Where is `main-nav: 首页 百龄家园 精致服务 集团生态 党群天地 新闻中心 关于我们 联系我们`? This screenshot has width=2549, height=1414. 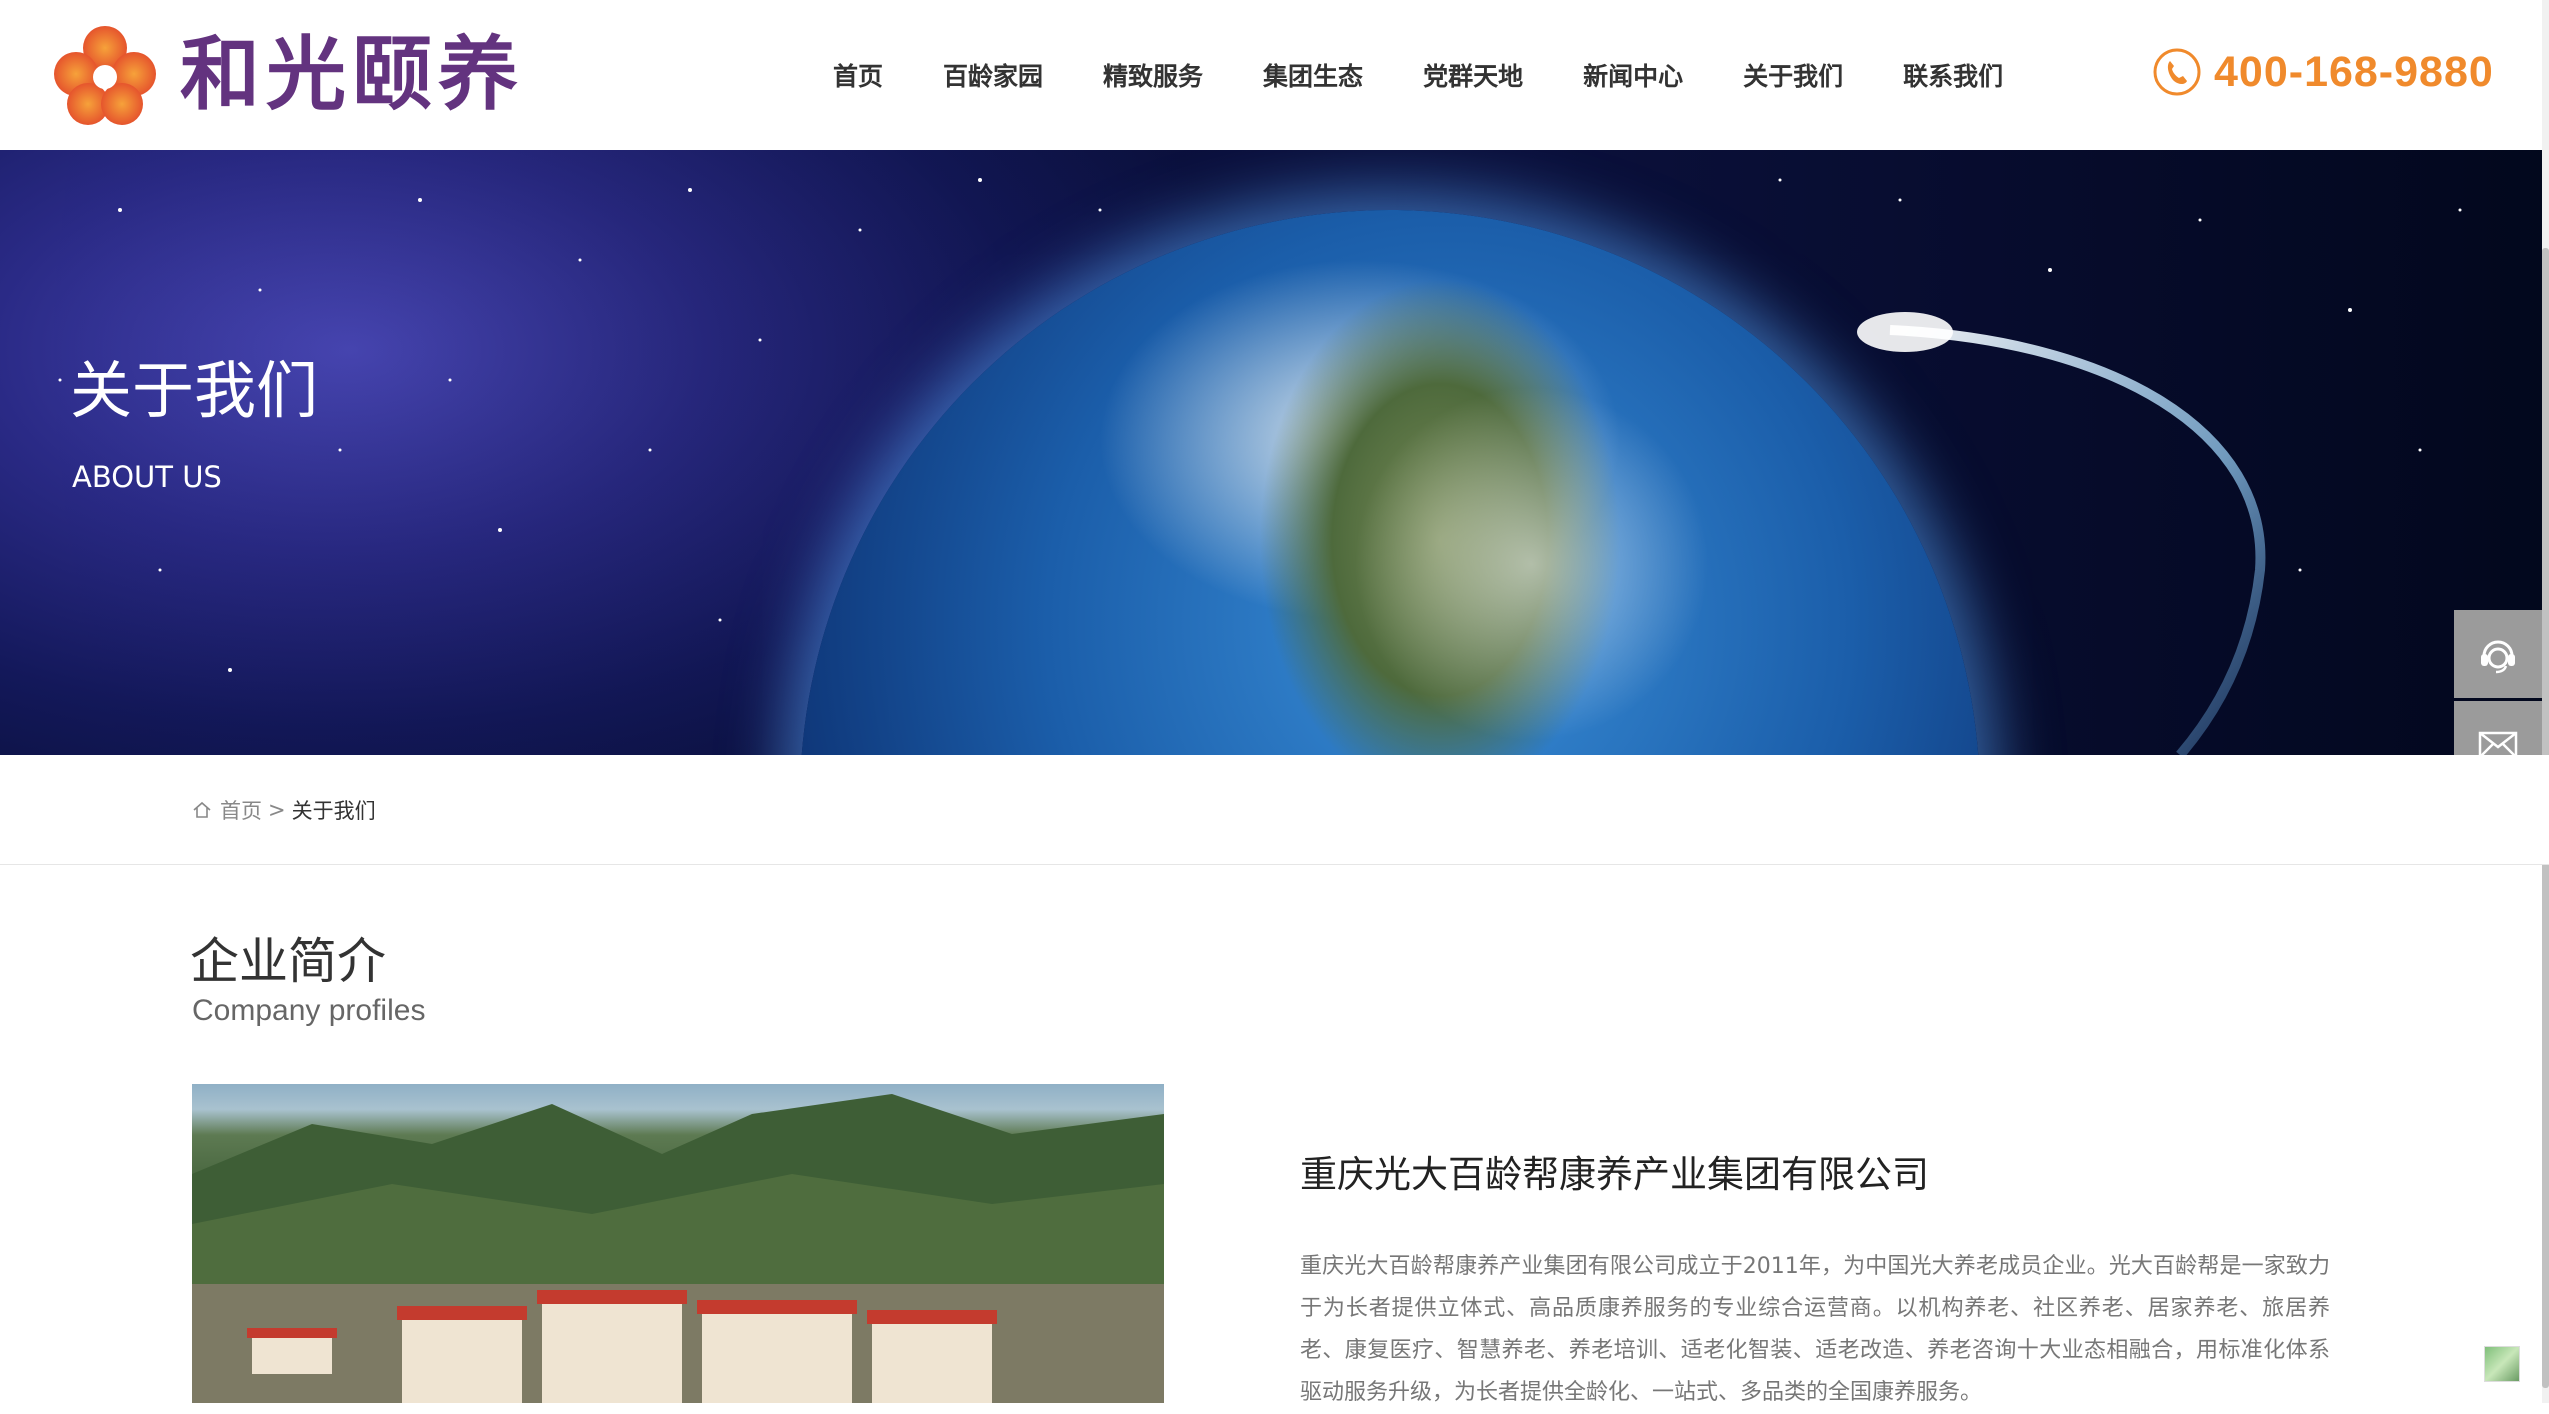
main-nav: 首页 百龄家园 精致服务 集团生态 党群天地 新闻中心 关于我们 联系我们 is located at coordinates (1431, 75).